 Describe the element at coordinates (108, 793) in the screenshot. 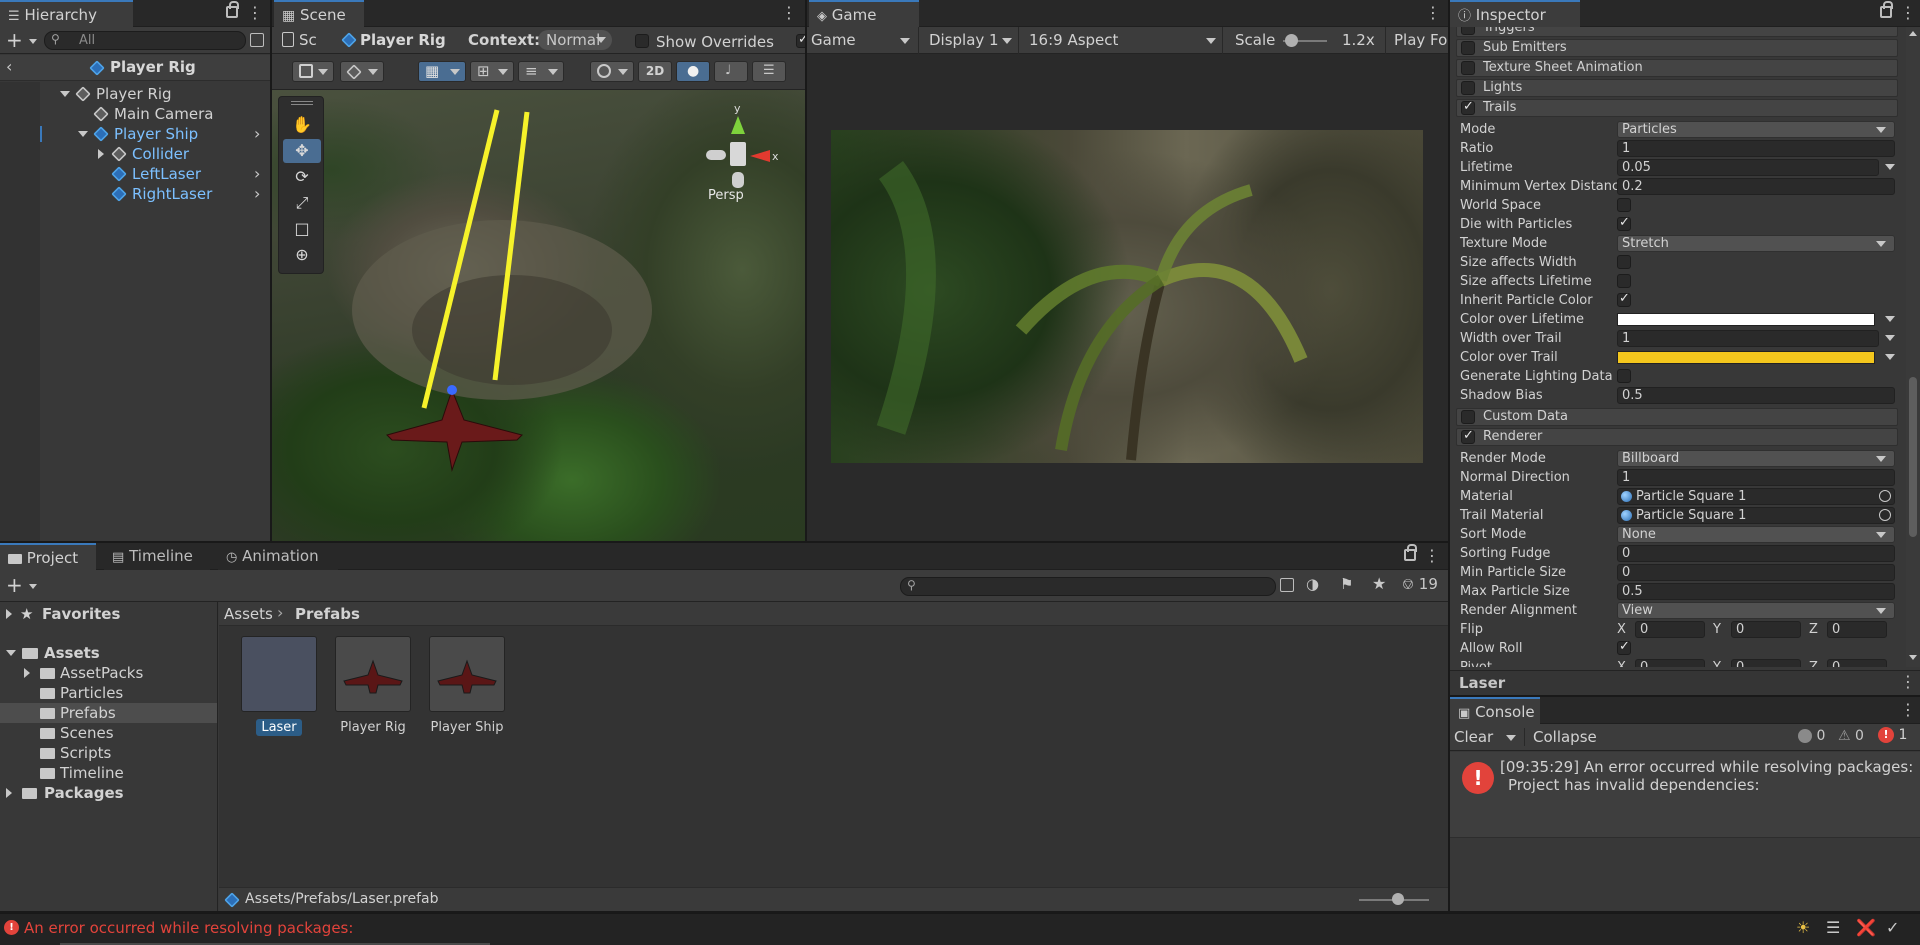

I see `tree-packages: Packages` at that location.